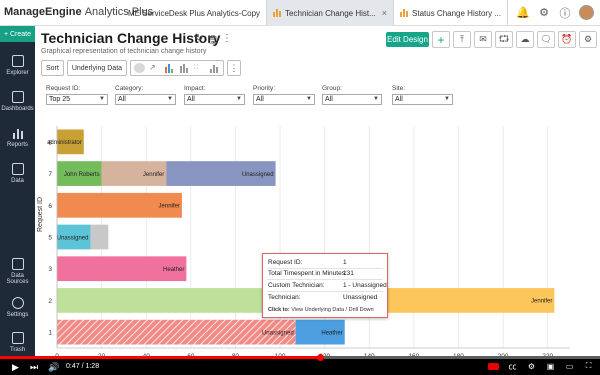 This screenshot has height=375, width=600. I want to click on progress-fill, so click(160, 357).